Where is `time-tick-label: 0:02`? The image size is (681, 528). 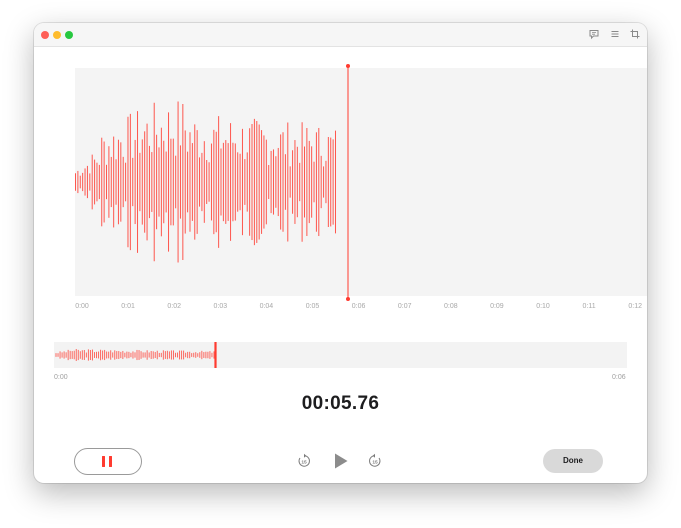 time-tick-label: 0:02 is located at coordinates (174, 306).